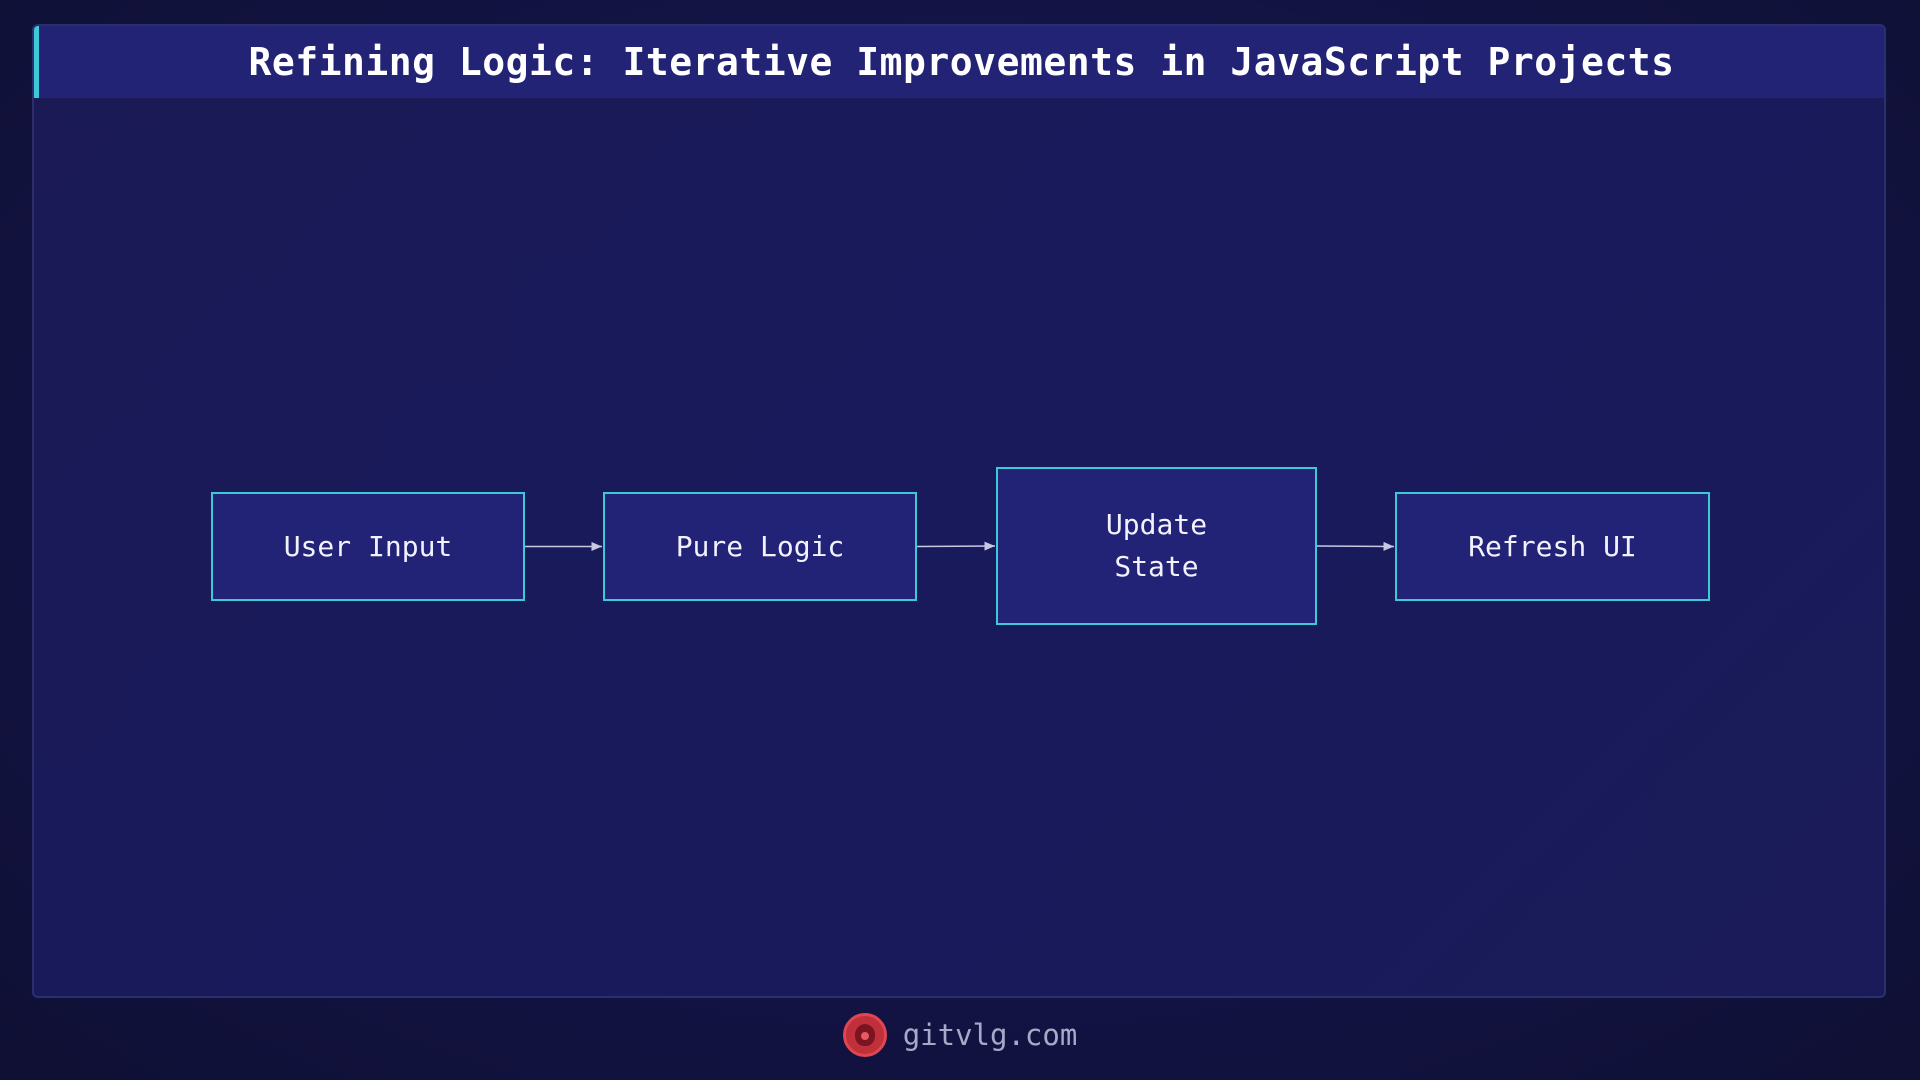 This screenshot has height=1080, width=1920. I want to click on node-pure-logic: Pure Logic, so click(760, 546).